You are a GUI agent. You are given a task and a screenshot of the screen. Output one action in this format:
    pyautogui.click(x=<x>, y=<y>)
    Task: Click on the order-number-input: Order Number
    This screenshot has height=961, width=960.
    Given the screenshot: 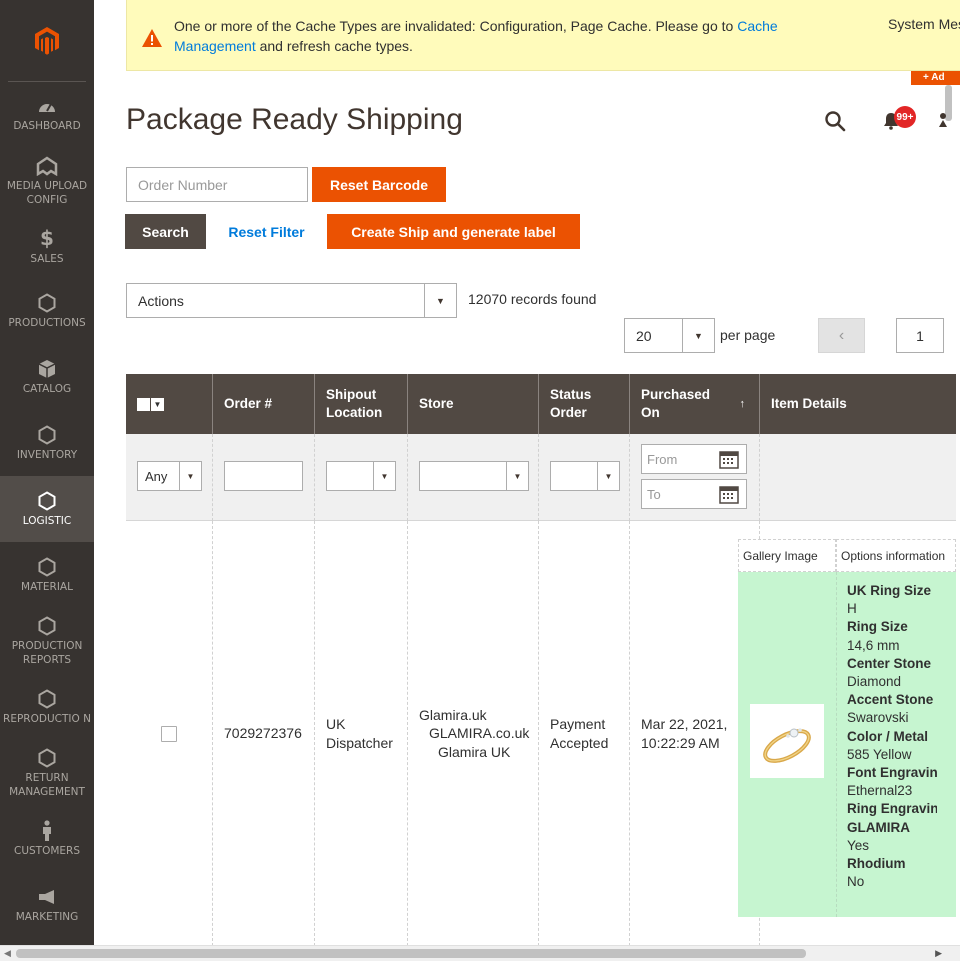 What is the action you would take?
    pyautogui.click(x=217, y=184)
    